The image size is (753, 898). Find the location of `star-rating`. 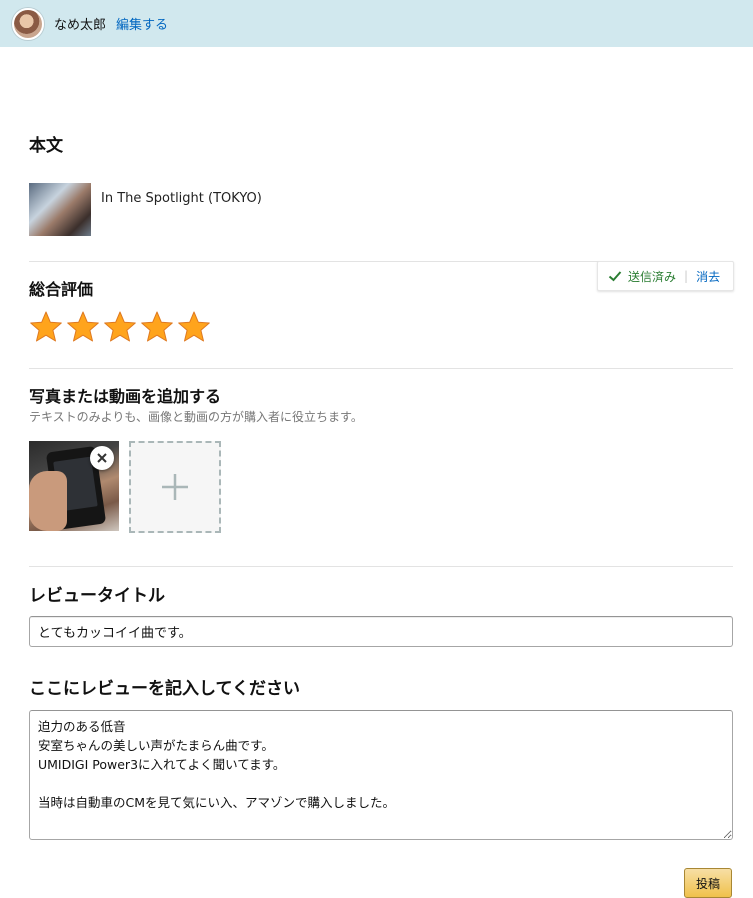

star-rating is located at coordinates (120, 327).